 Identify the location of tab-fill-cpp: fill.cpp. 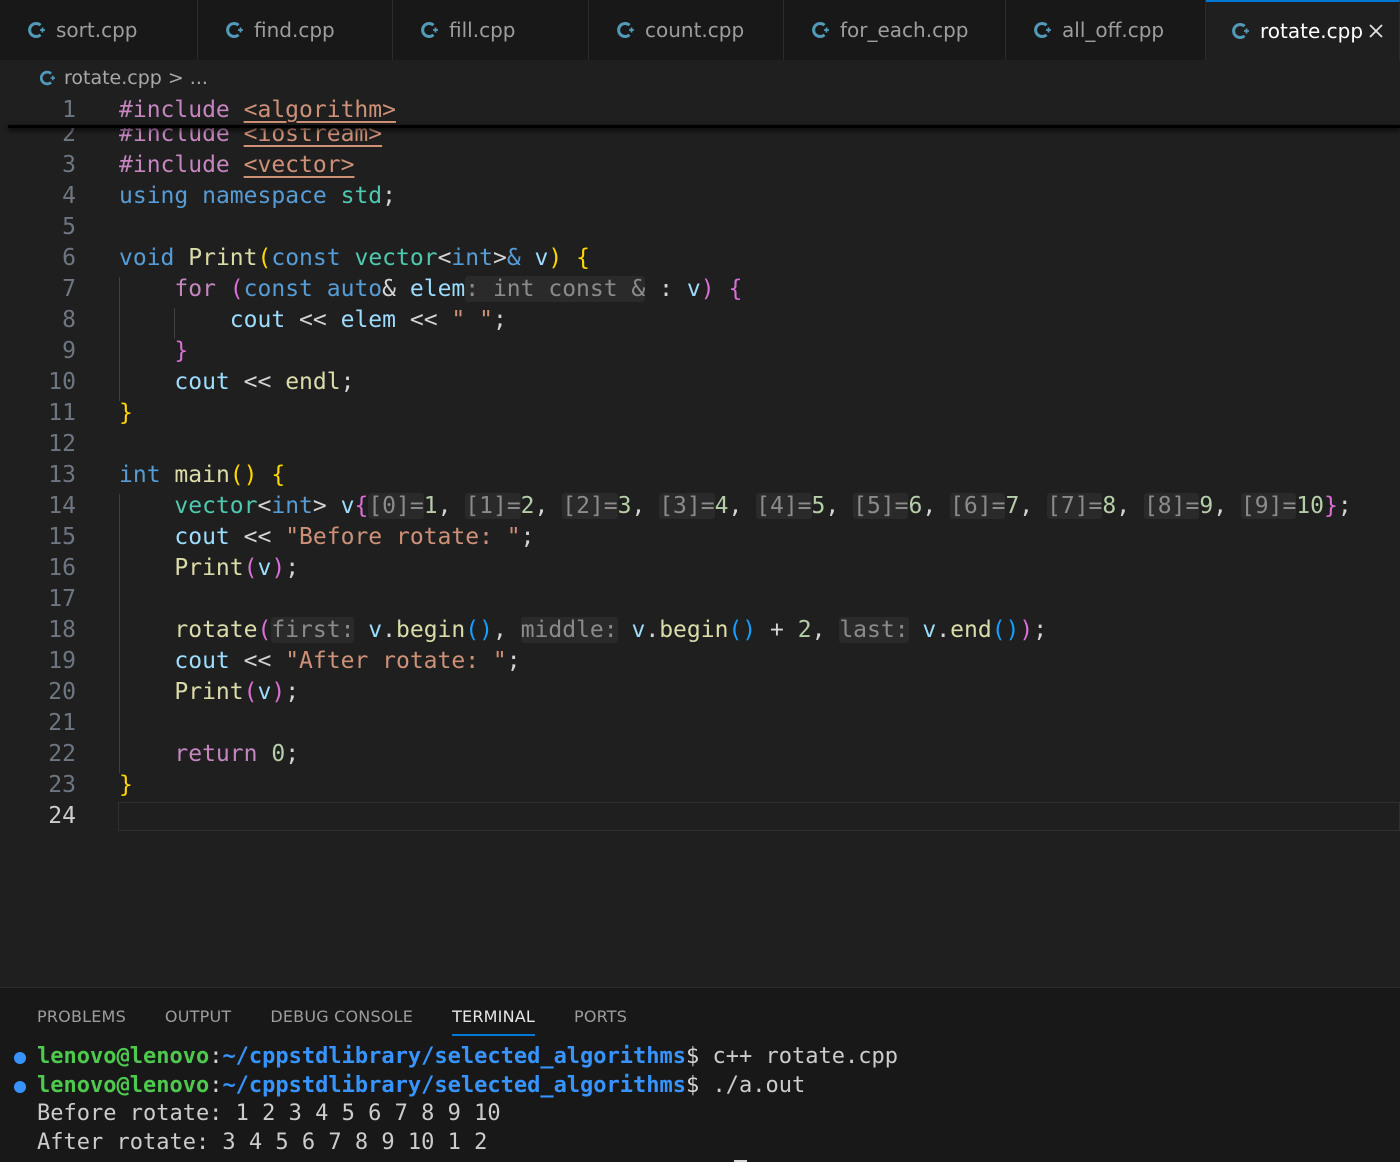
(491, 30).